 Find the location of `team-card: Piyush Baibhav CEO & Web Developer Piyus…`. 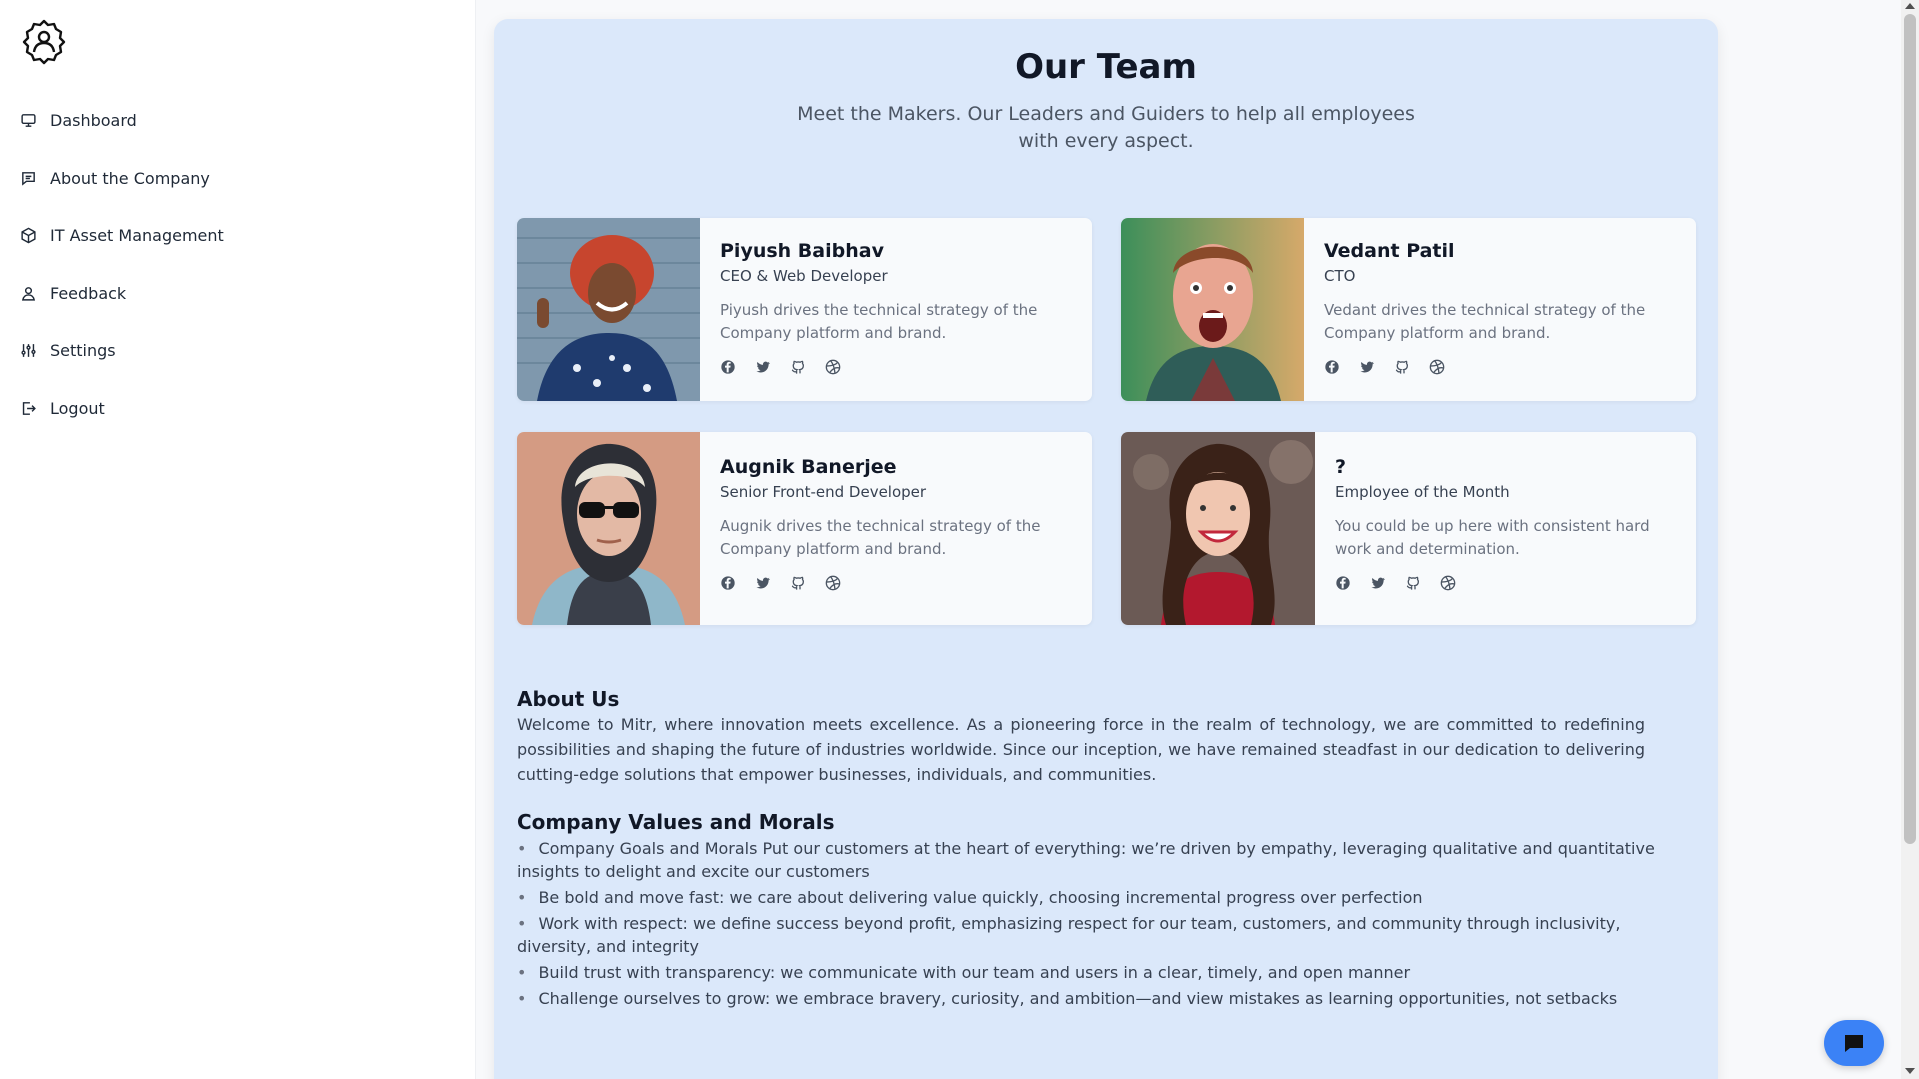

team-card: Piyush Baibhav CEO & Web Developer Piyus… is located at coordinates (804, 309).